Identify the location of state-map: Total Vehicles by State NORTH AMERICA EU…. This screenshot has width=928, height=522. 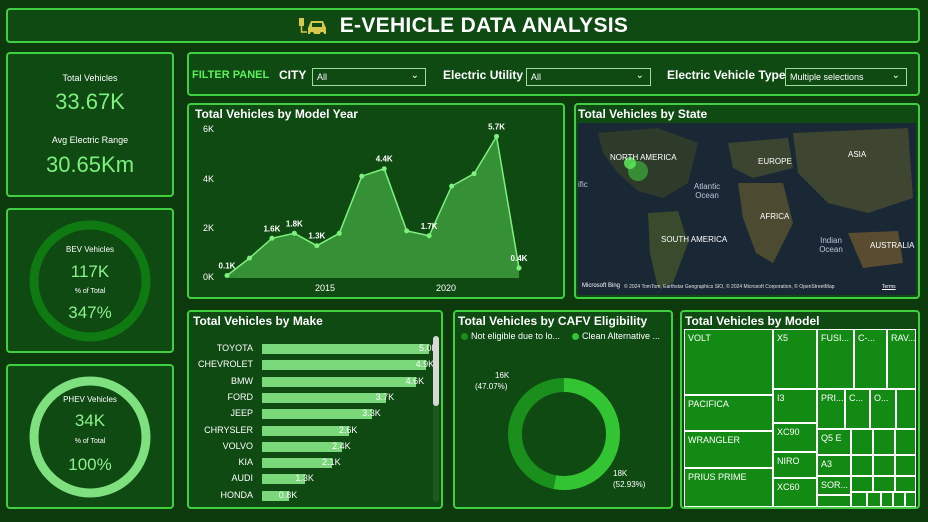
(747, 201).